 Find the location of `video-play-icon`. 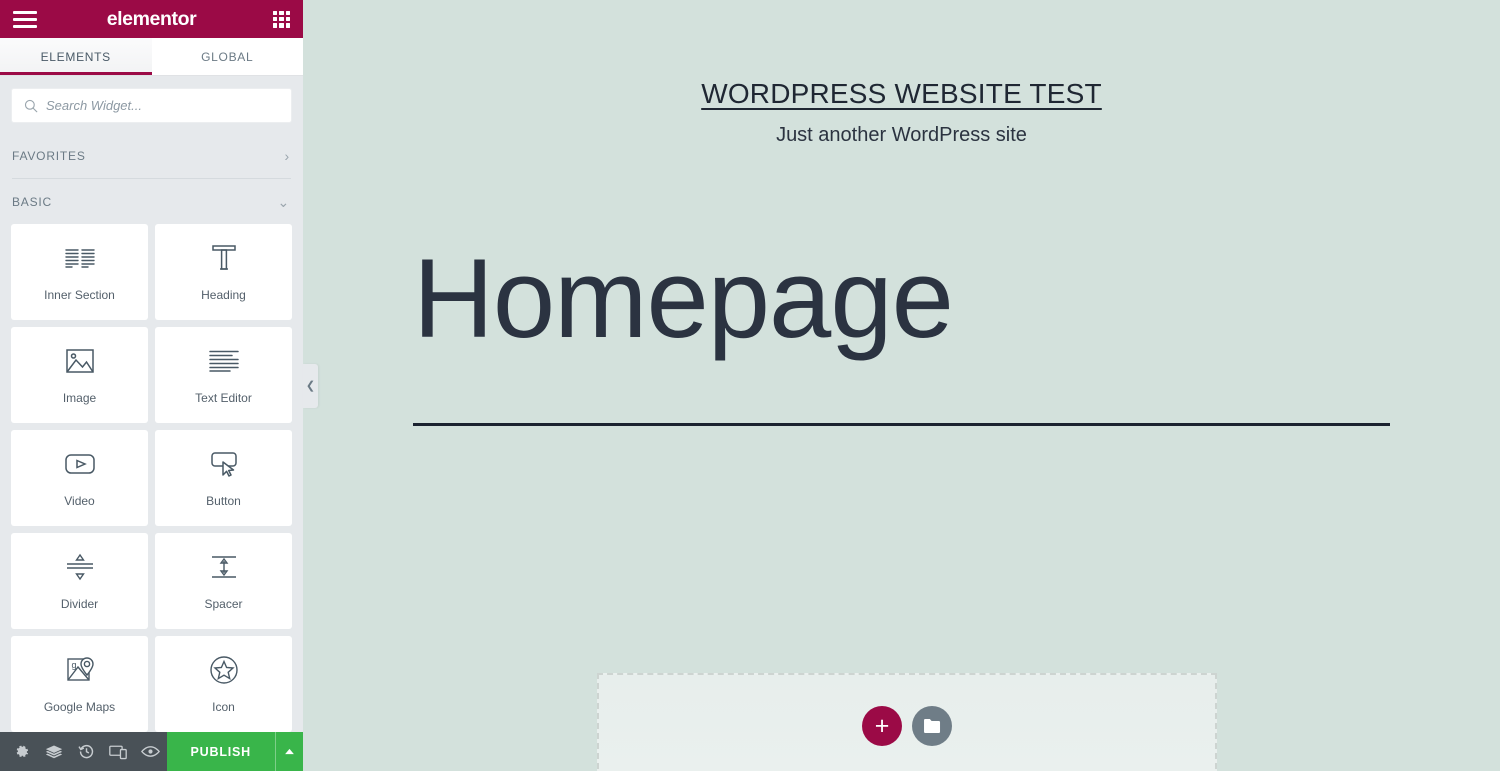

video-play-icon is located at coordinates (80, 464).